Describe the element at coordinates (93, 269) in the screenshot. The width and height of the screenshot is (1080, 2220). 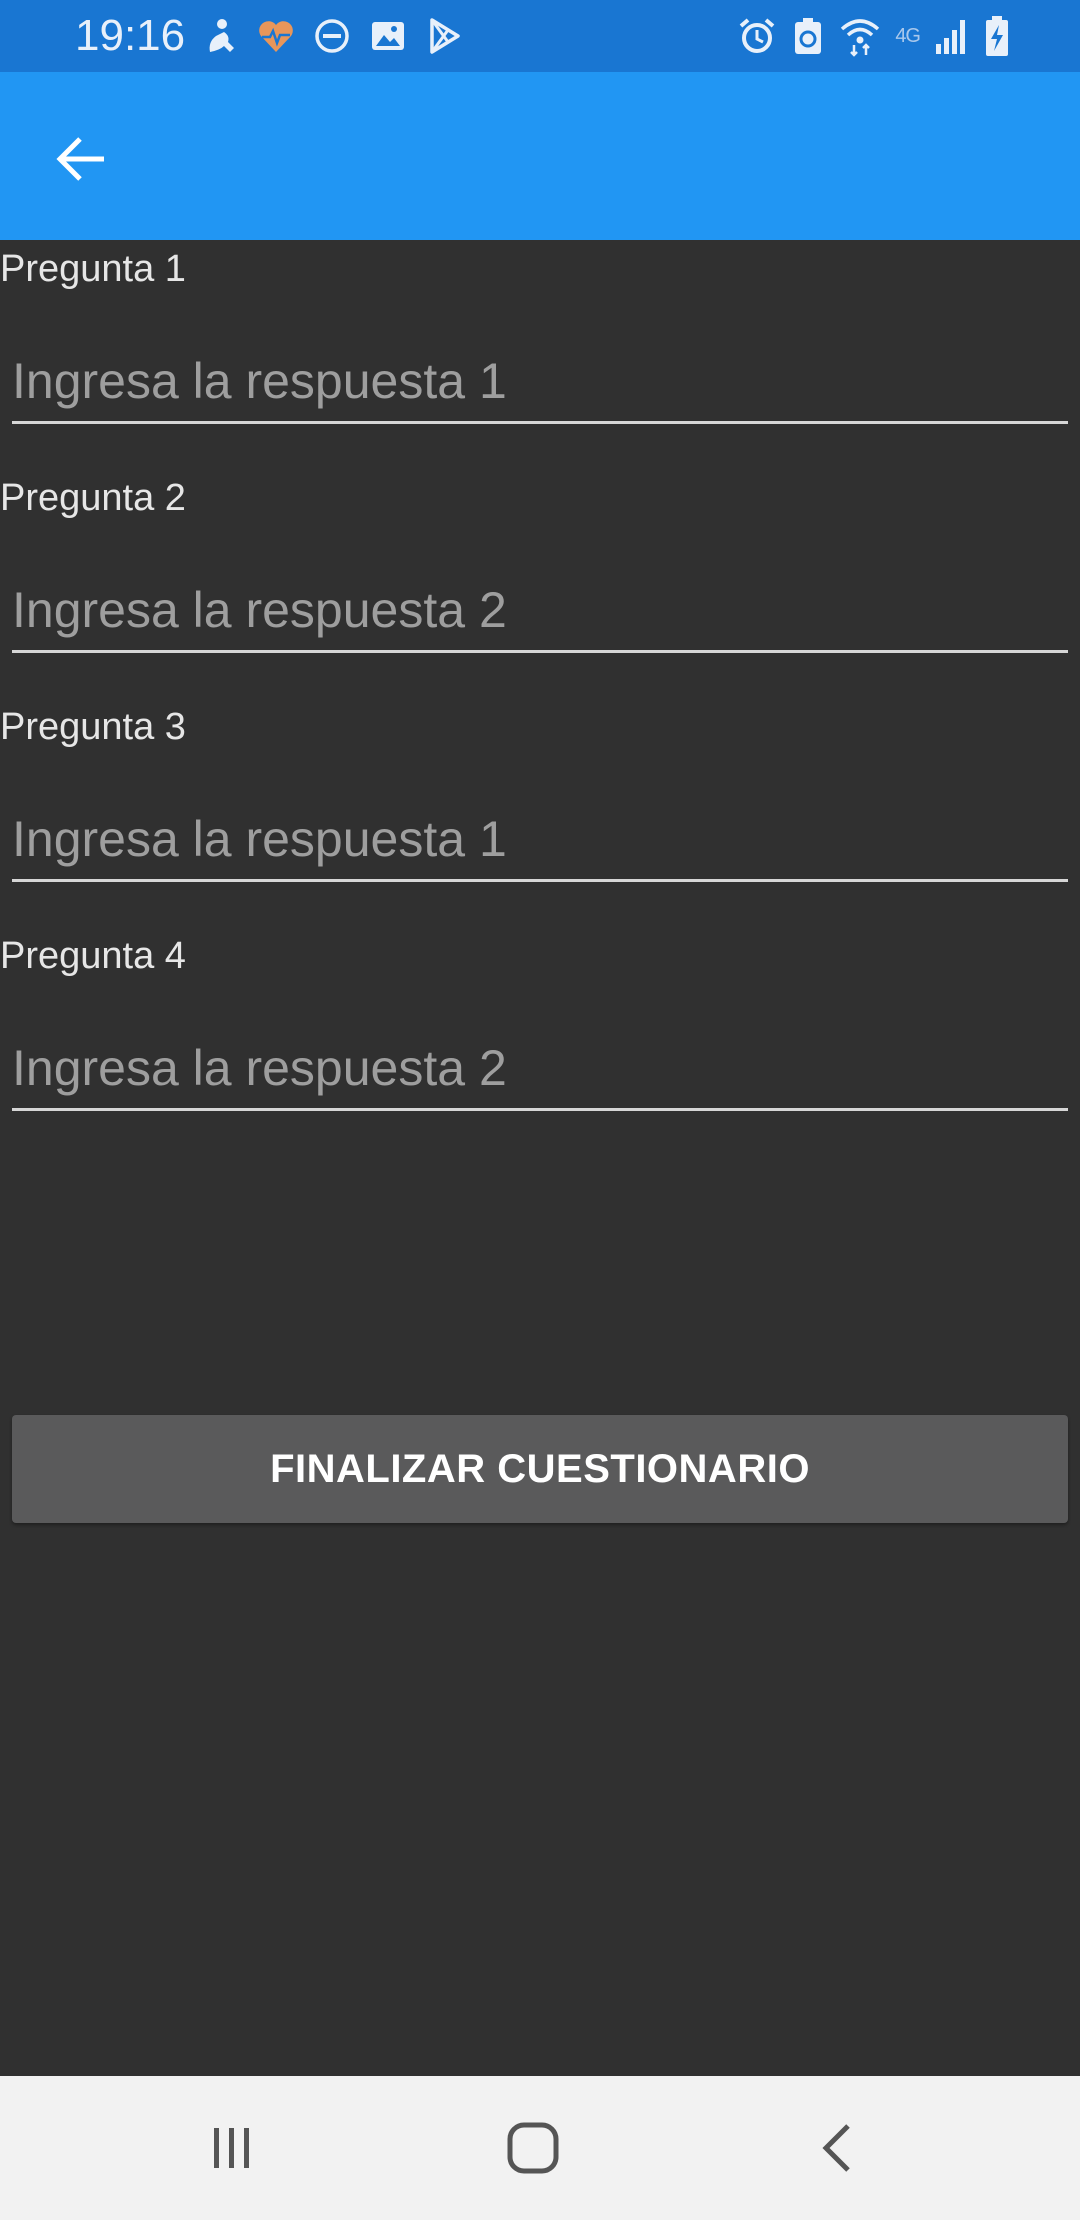
I see `question-label: Pregunta 1` at that location.